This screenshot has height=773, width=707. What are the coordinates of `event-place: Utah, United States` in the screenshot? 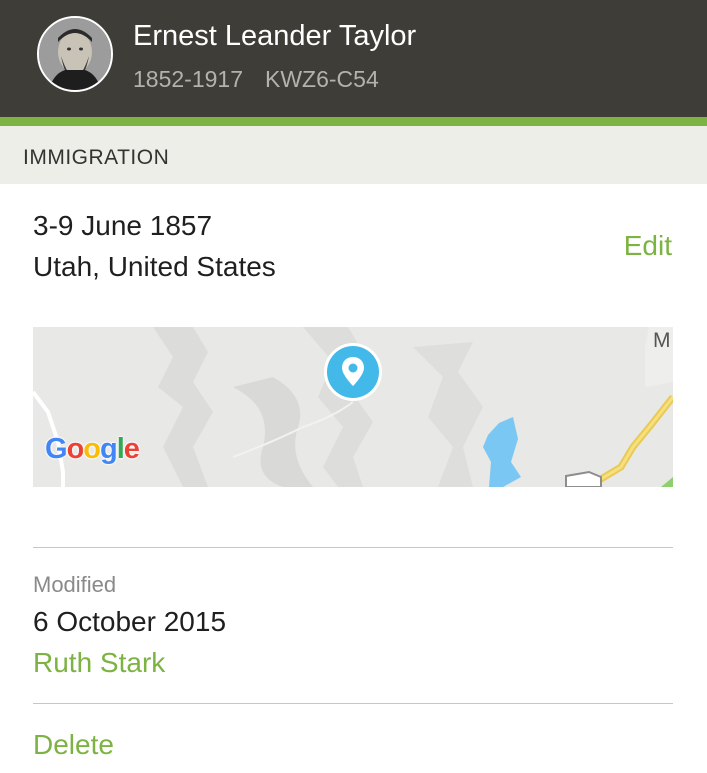 It's located at (154, 266).